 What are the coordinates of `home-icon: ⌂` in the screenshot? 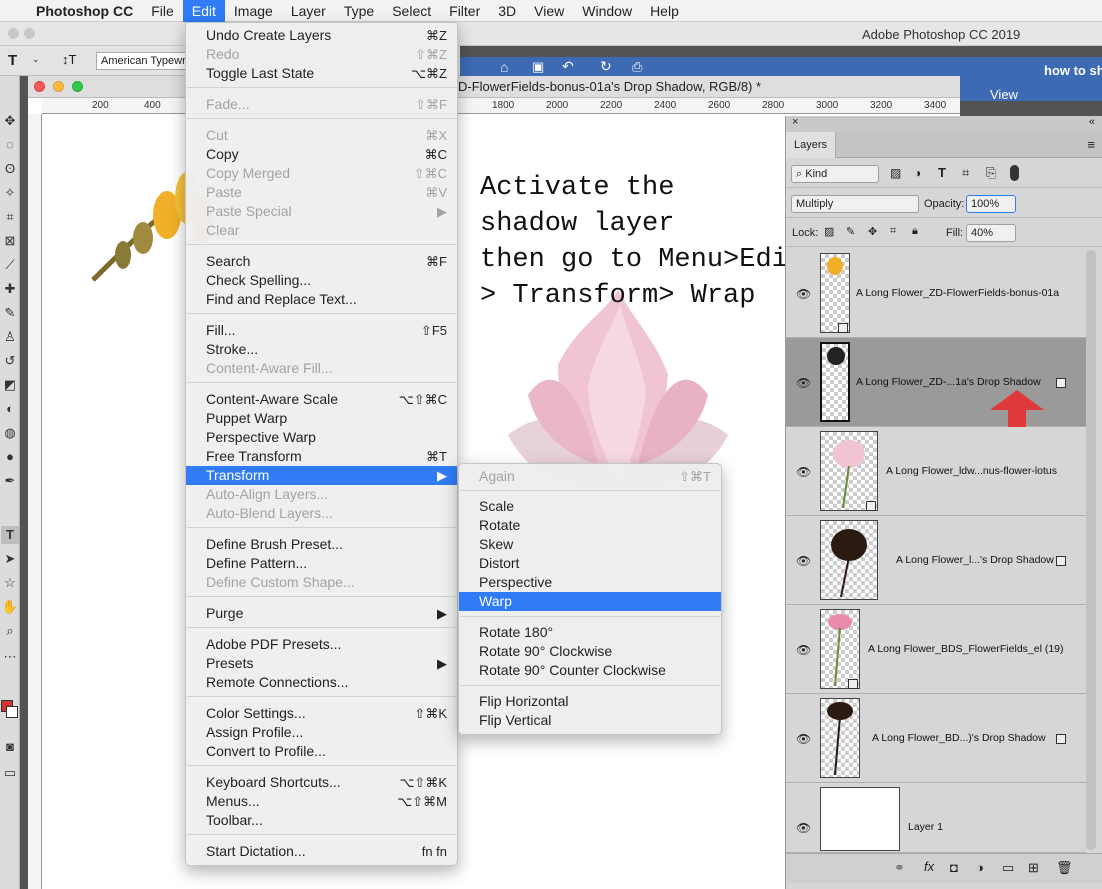 It's located at (504, 67).